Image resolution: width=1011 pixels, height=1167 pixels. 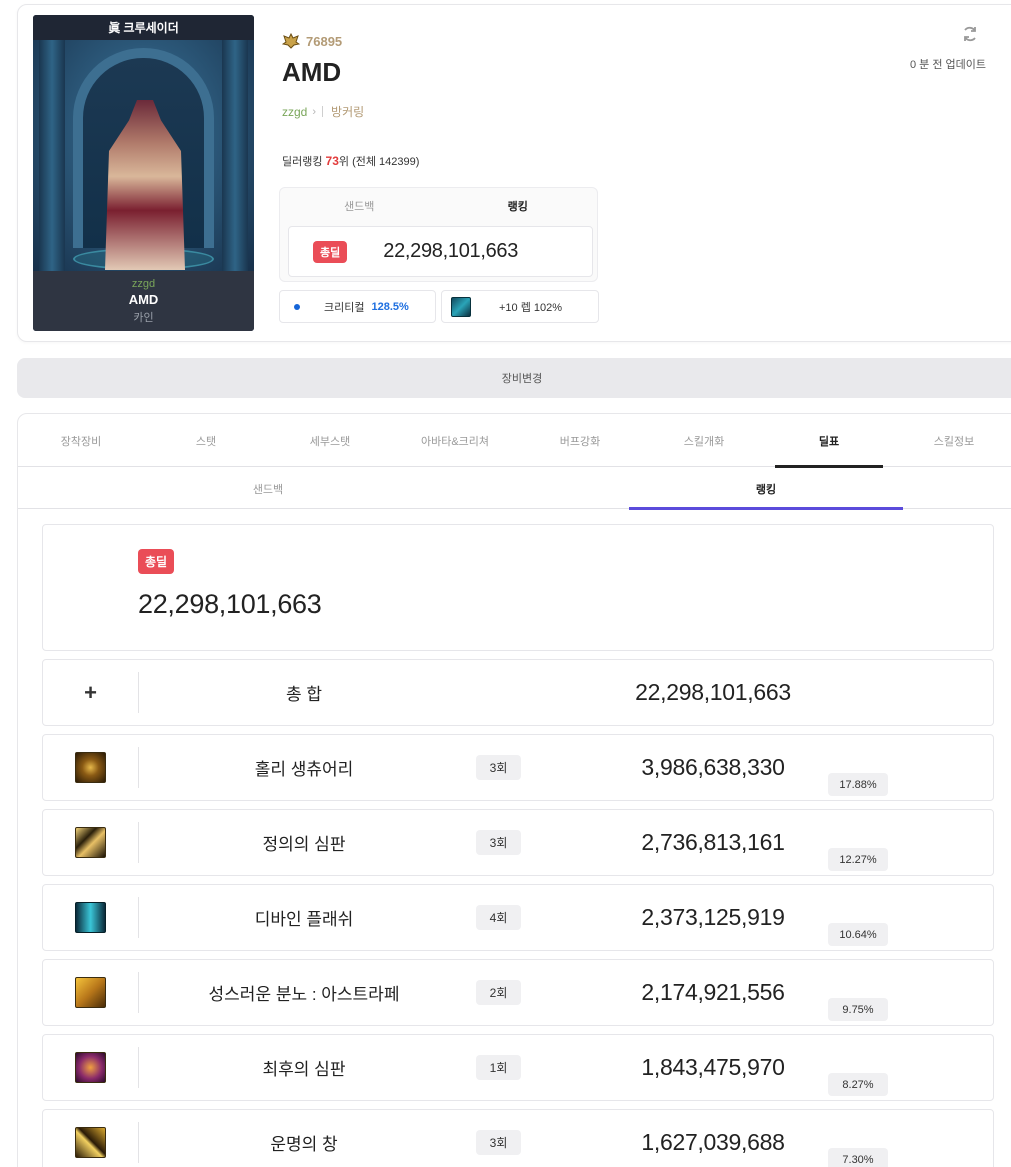 I want to click on score-value-box: 총딜 22,298,101,663, so click(x=440, y=251).